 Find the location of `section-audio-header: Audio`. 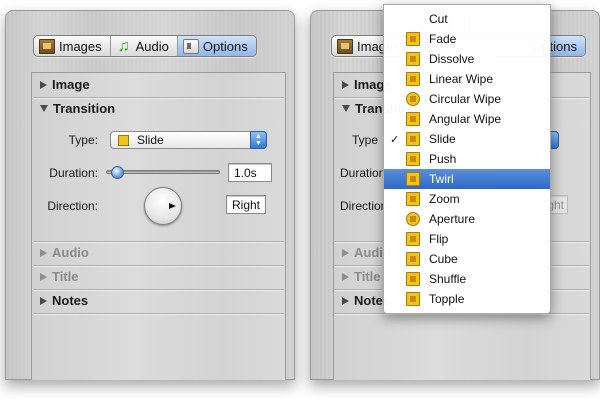

section-audio-header: Audio is located at coordinates (64, 252).